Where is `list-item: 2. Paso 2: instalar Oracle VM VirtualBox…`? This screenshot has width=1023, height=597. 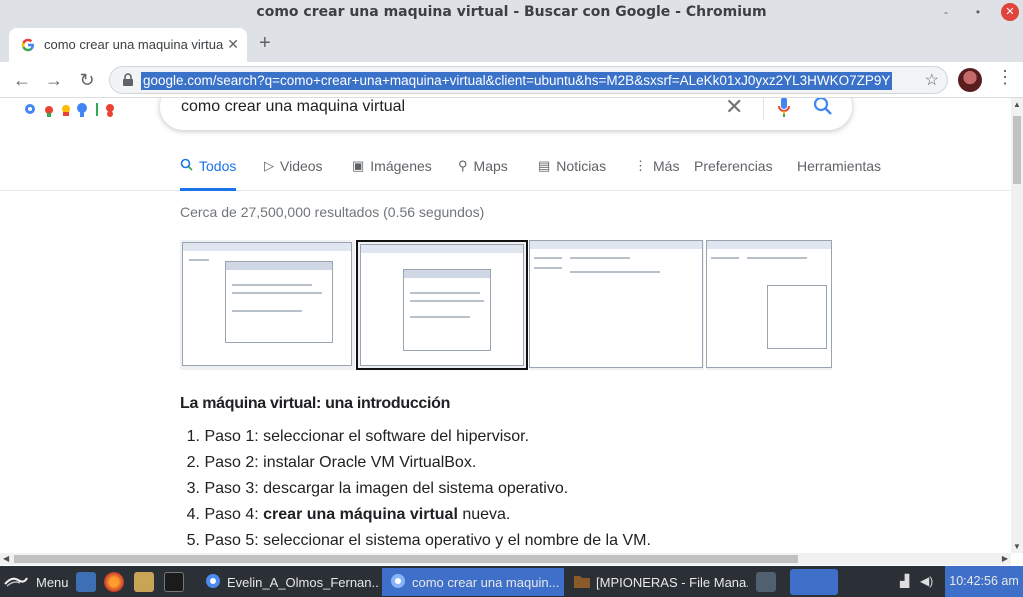 list-item: 2. Paso 2: instalar Oracle VM VirtualBox… is located at coordinates (331, 462).